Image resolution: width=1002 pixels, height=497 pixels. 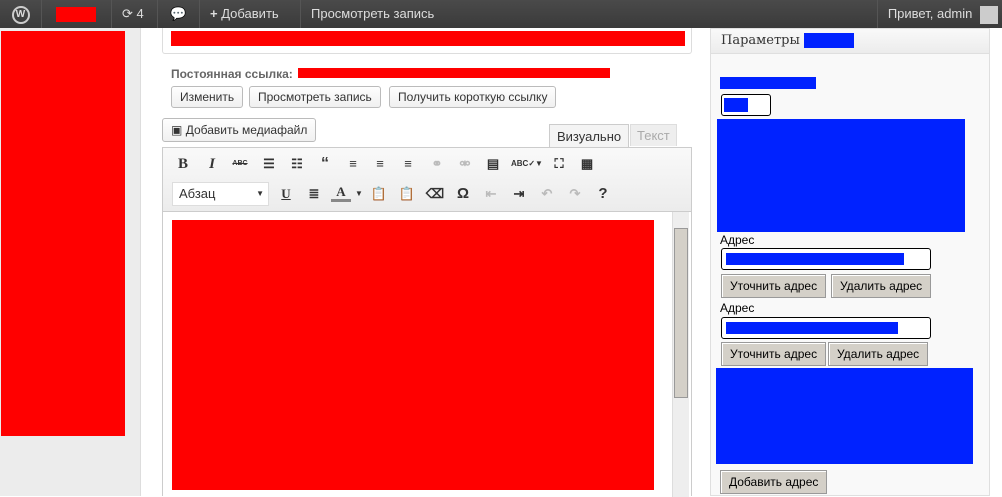 I want to click on numbered-list-icon: ☷, so click(x=297, y=164).